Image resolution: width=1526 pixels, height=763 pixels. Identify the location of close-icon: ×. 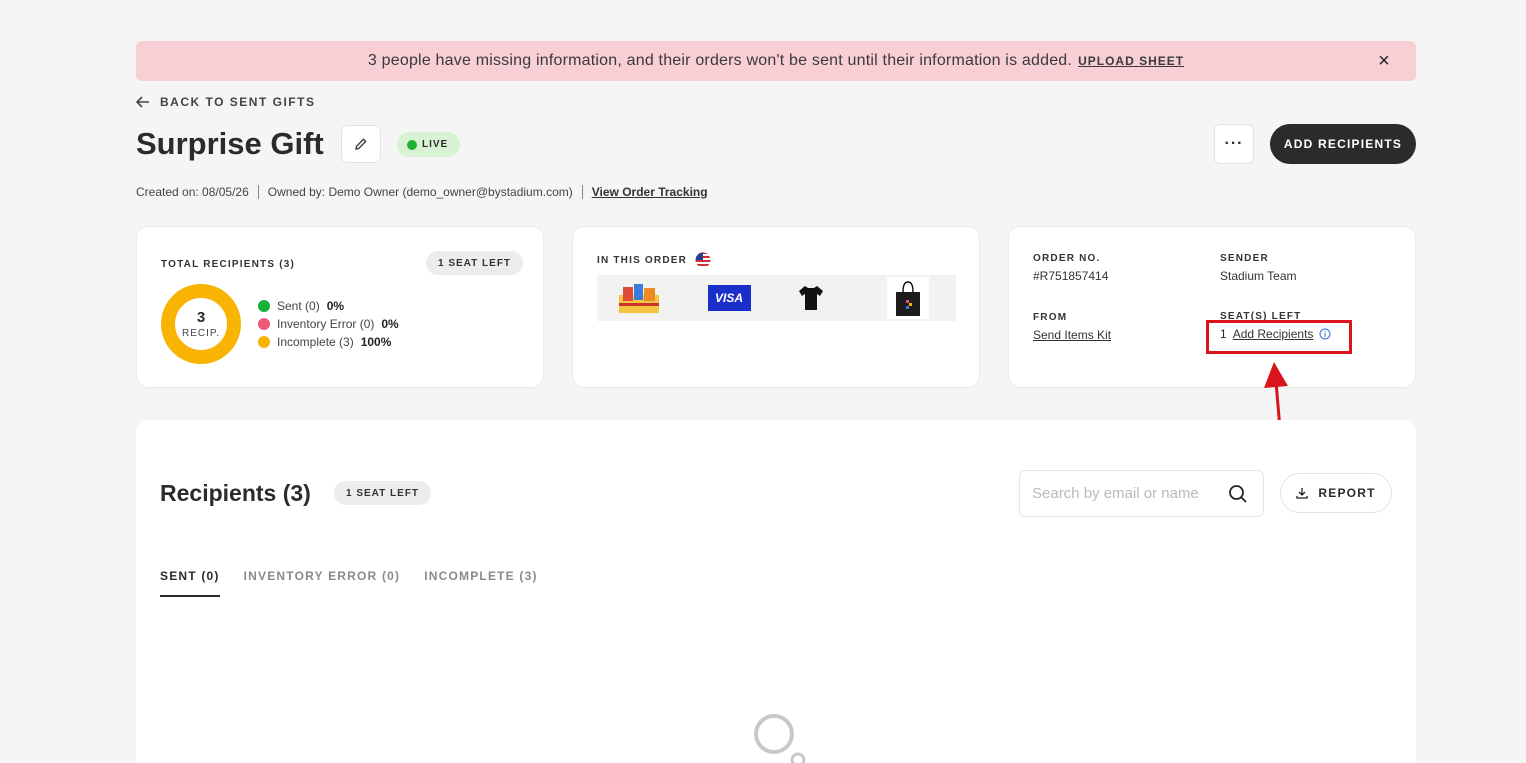
(1384, 61).